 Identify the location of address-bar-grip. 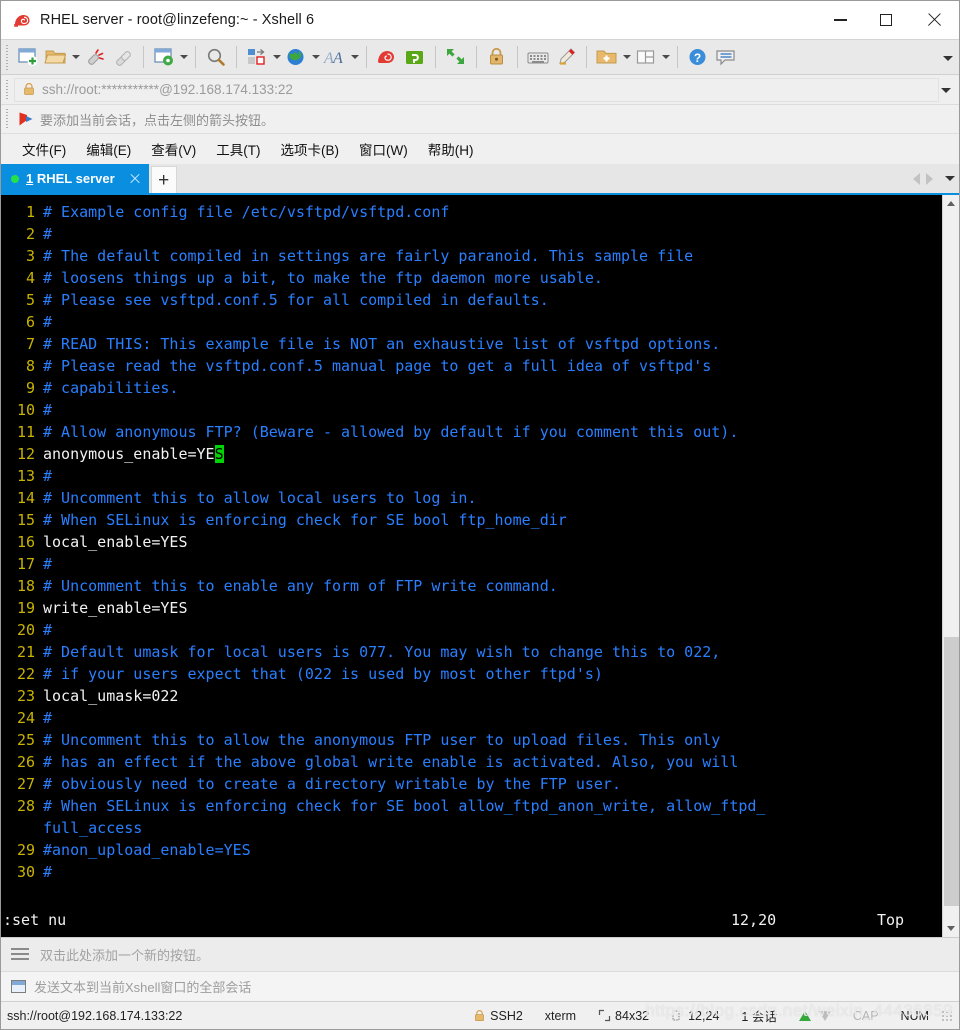
(7, 89).